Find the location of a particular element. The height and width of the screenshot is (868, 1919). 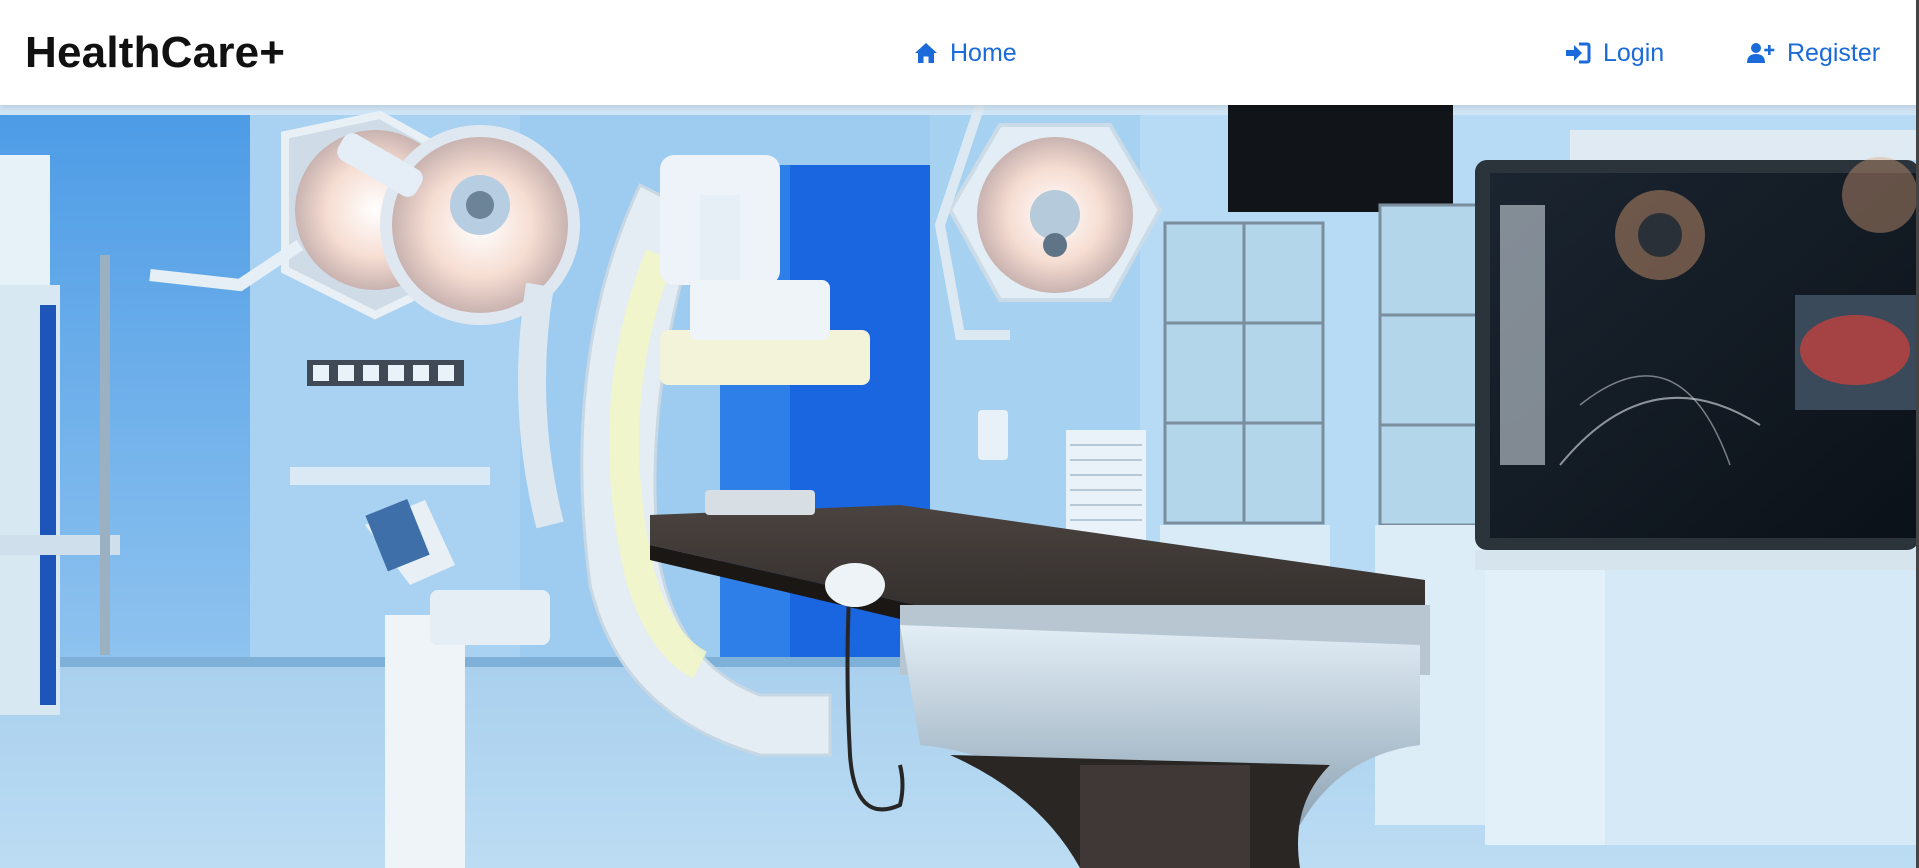

nav-register-link: Register is located at coordinates (1813, 53).